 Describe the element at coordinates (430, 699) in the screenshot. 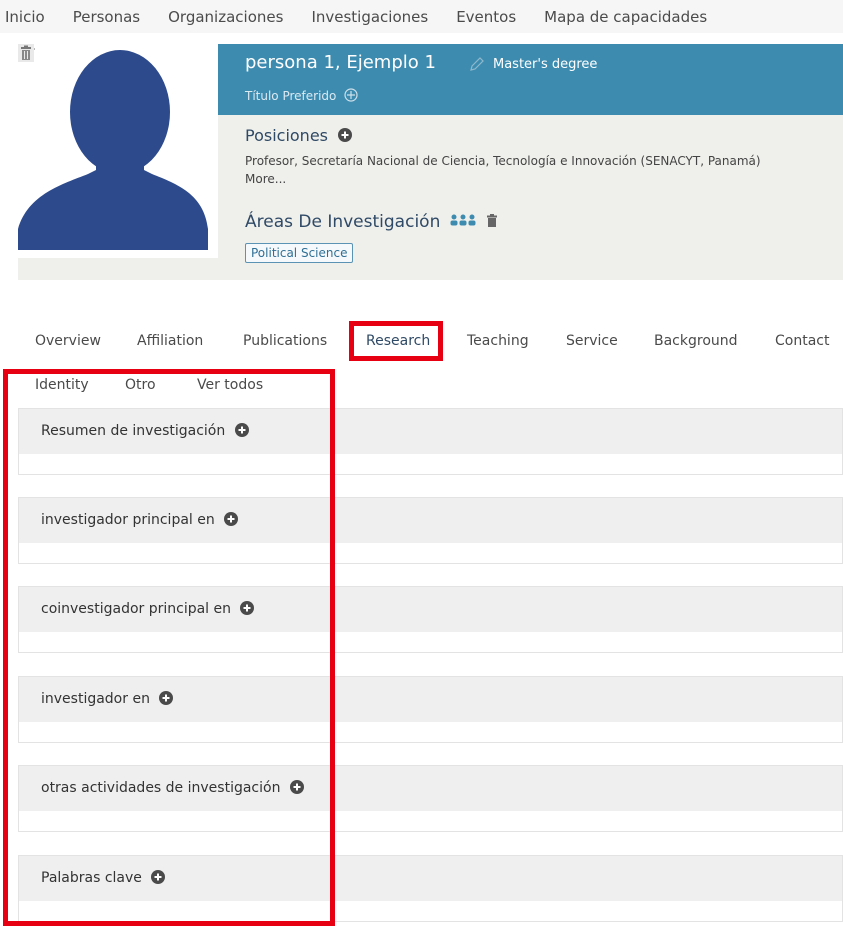

I see `section-header: investigador en` at that location.